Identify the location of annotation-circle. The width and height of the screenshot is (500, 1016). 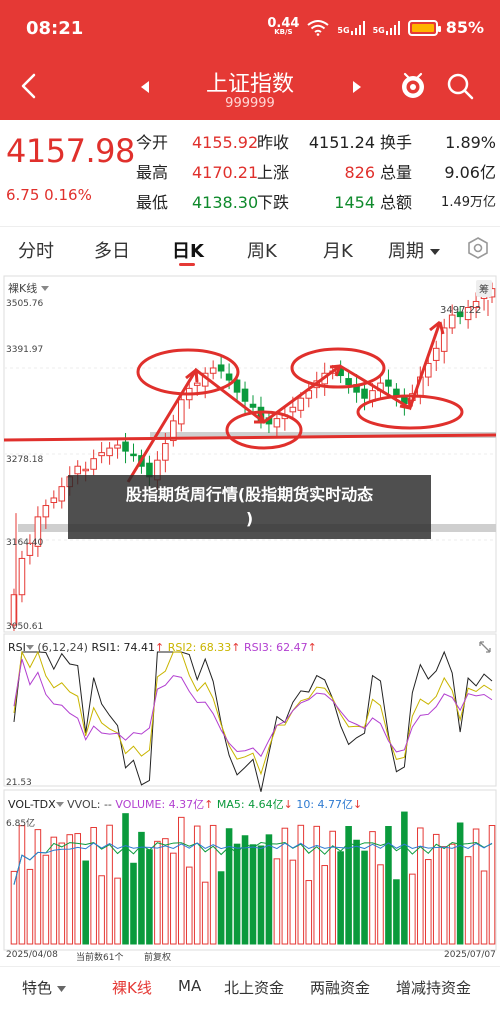
(188, 372).